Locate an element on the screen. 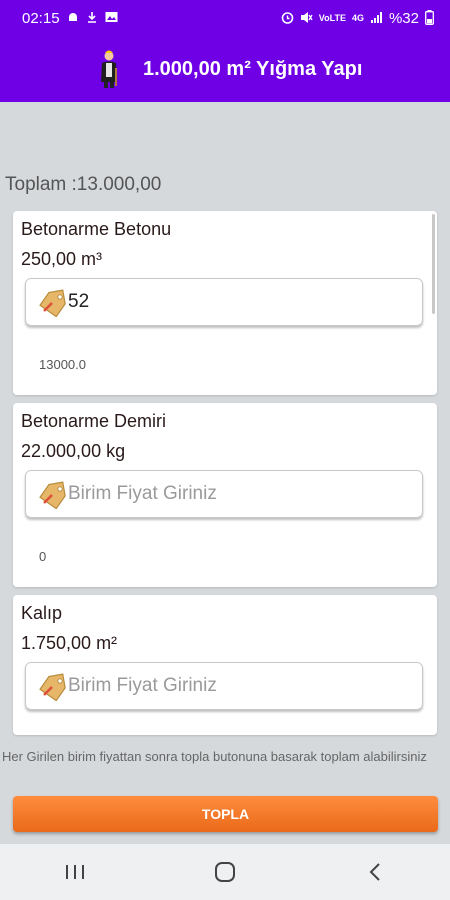 The image size is (450, 900). navigation-bar is located at coordinates (225, 872).